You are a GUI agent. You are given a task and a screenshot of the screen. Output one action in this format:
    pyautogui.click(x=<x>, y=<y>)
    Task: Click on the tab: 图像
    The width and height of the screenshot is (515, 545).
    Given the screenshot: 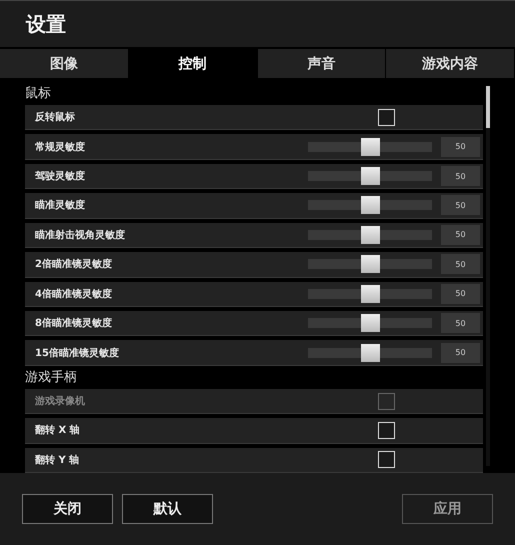 What is the action you would take?
    pyautogui.click(x=64, y=63)
    